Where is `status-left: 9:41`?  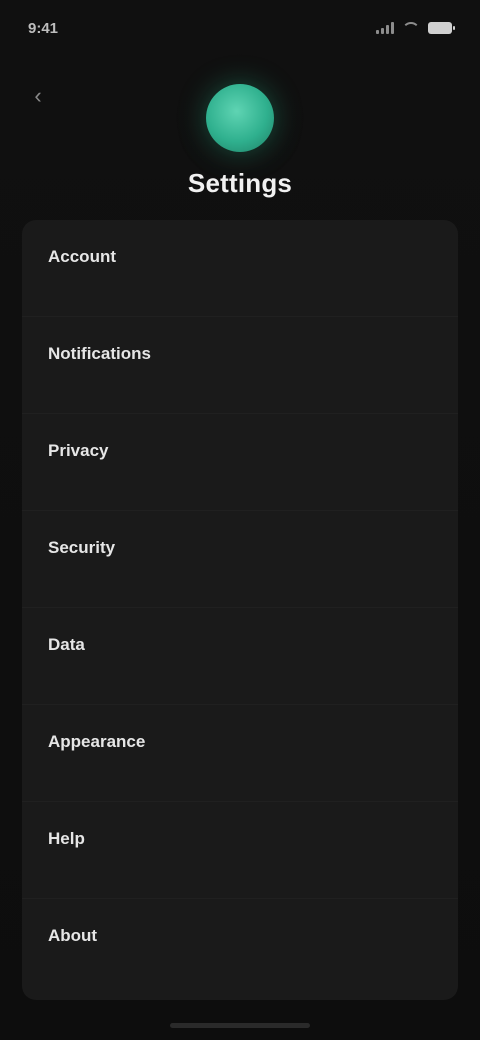
status-left: 9:41 is located at coordinates (43, 28).